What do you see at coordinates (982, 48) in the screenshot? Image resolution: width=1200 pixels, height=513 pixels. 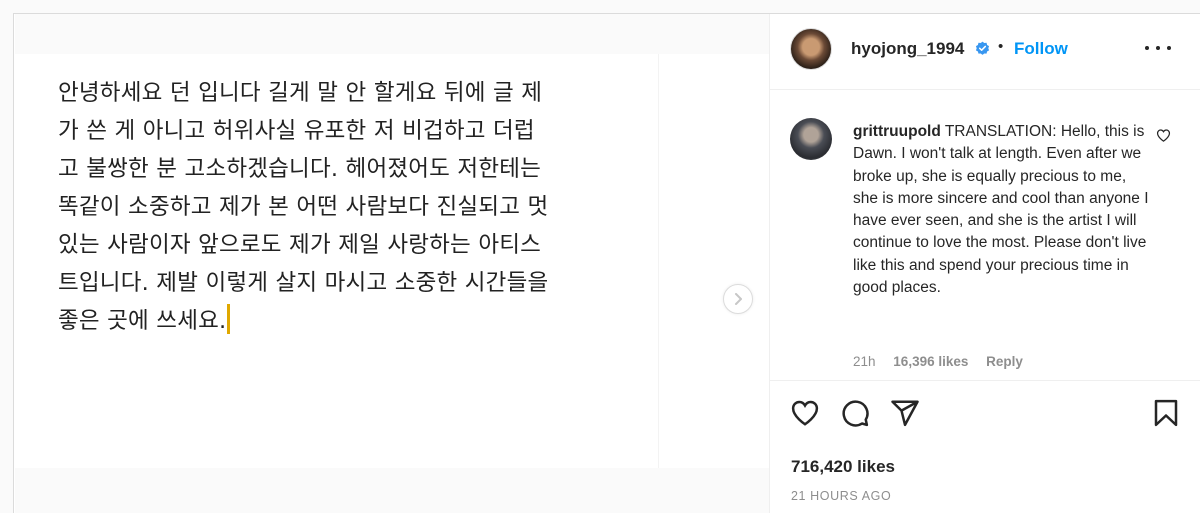 I see `verified-badge-icon` at bounding box center [982, 48].